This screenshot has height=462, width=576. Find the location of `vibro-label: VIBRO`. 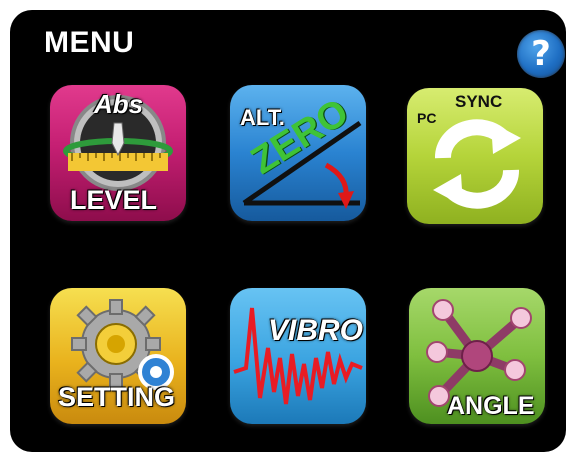

vibro-label: VIBRO is located at coordinates (316, 330).